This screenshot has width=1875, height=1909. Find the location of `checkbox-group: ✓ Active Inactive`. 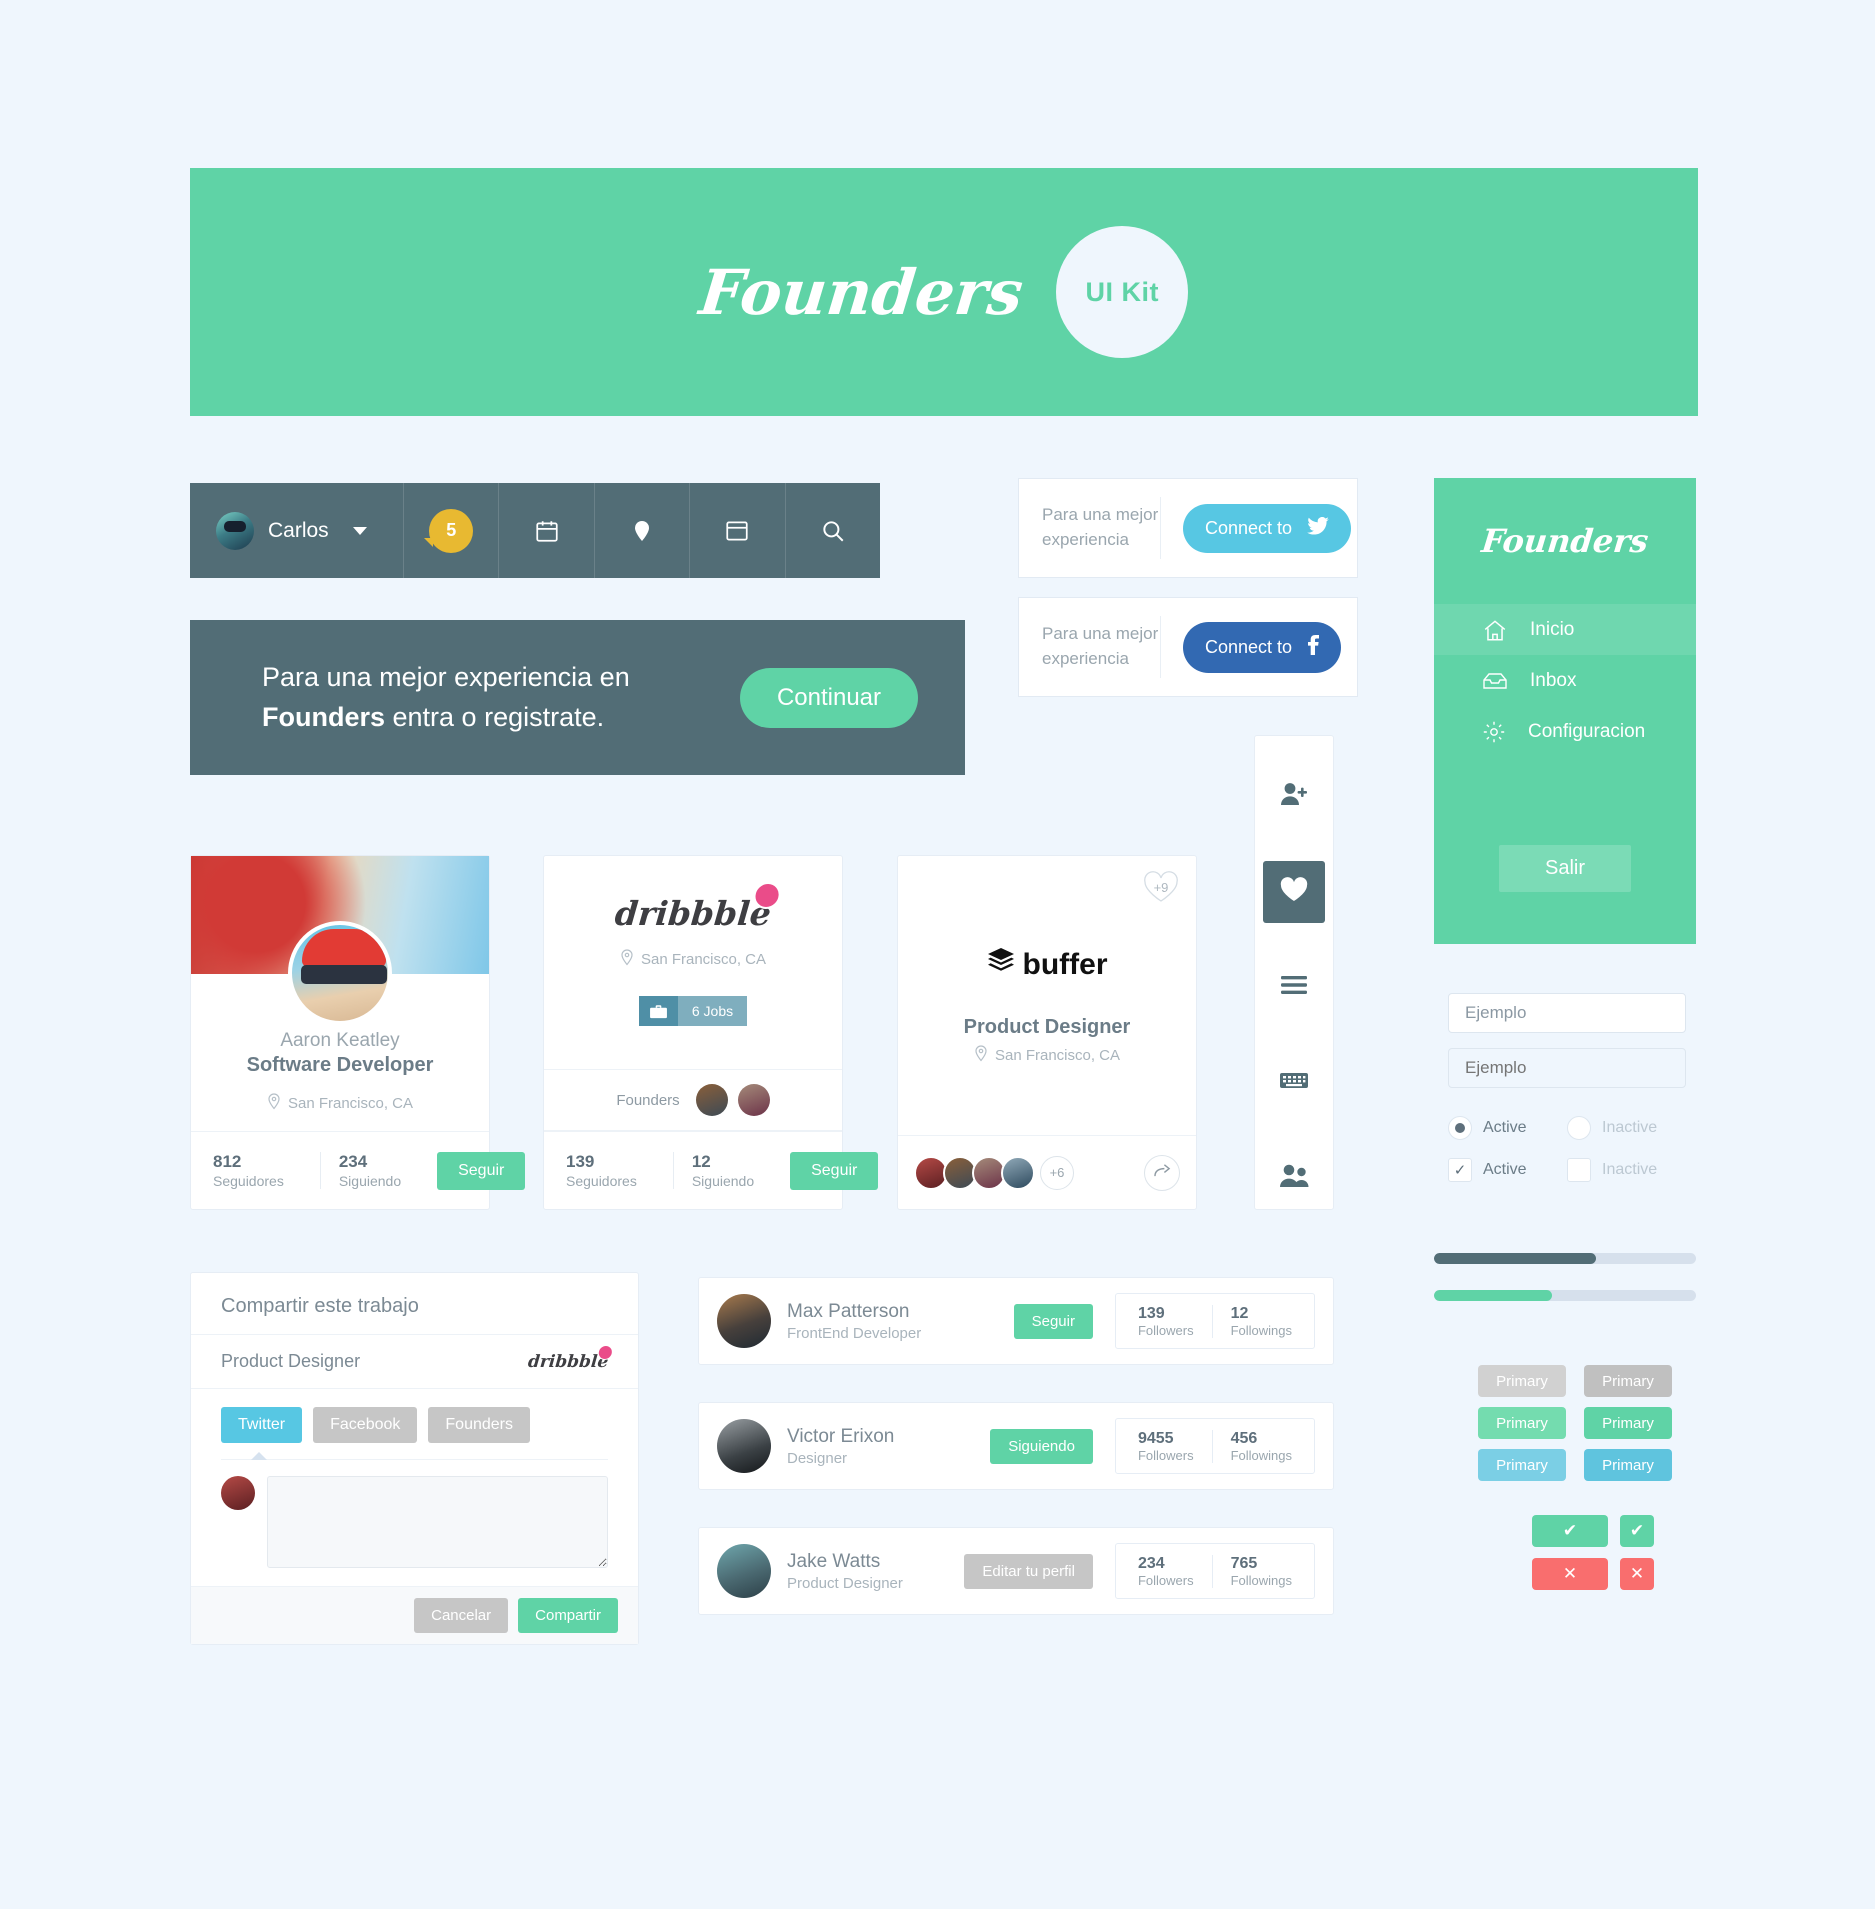

checkbox-group: ✓ Active Inactive is located at coordinates (1567, 1170).